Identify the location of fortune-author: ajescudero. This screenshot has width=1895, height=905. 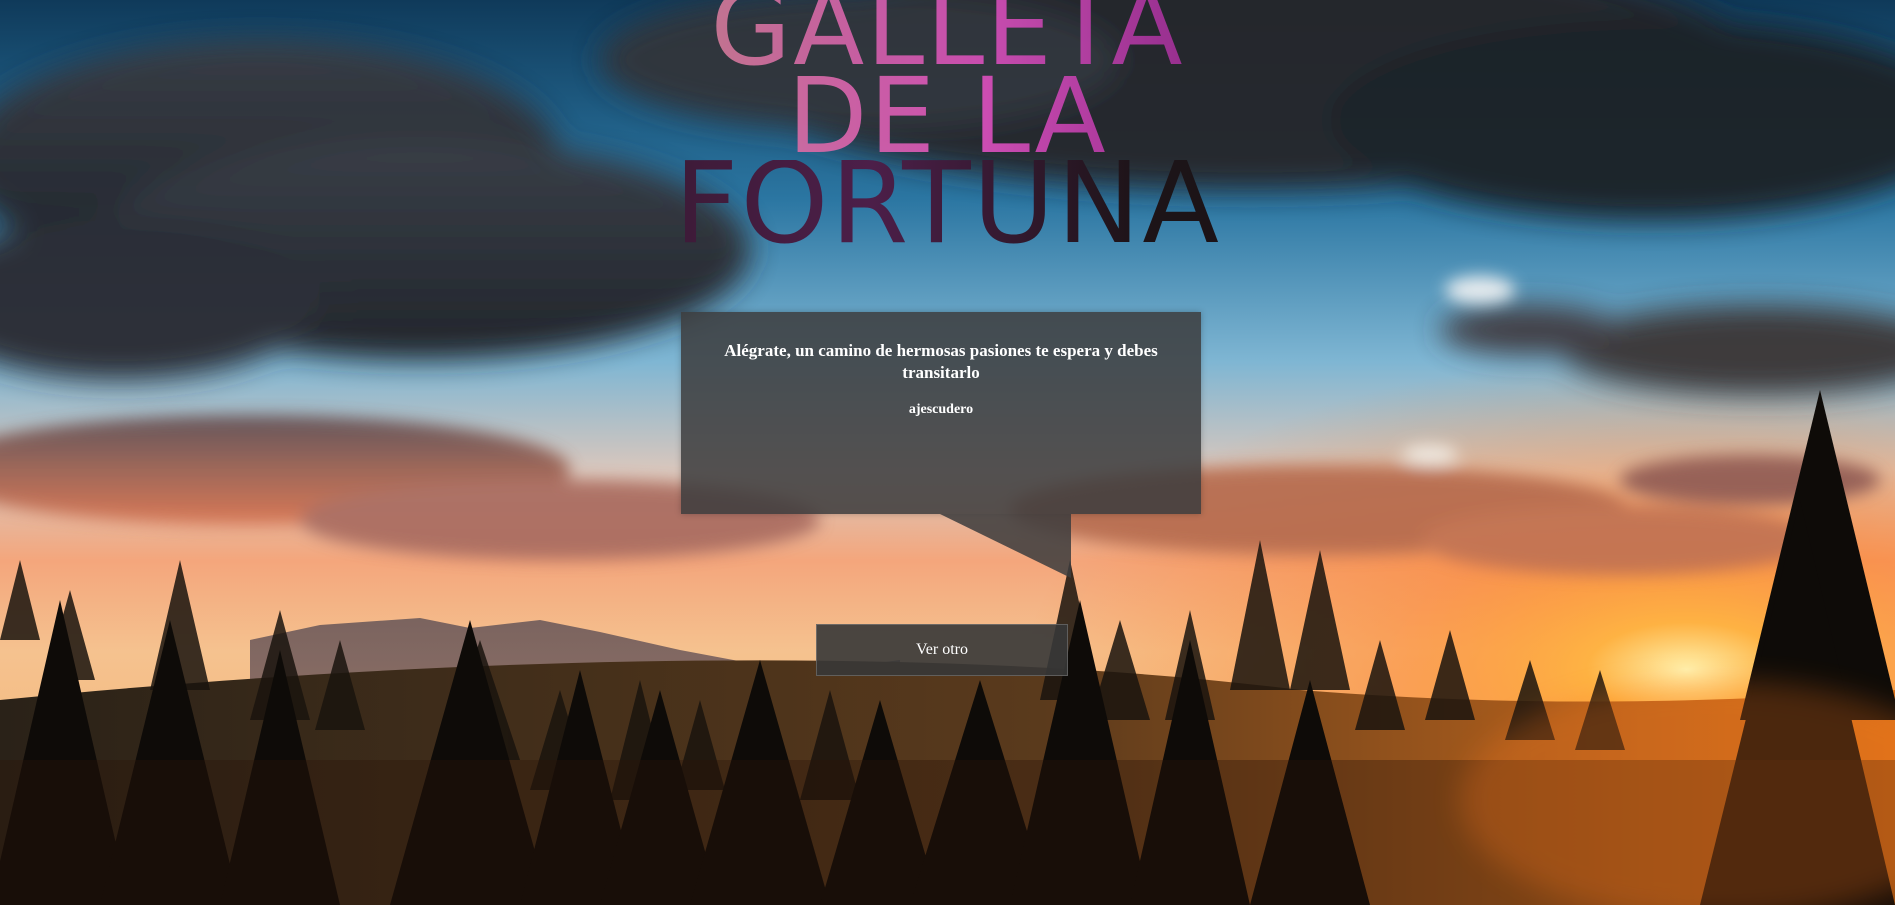
(941, 409).